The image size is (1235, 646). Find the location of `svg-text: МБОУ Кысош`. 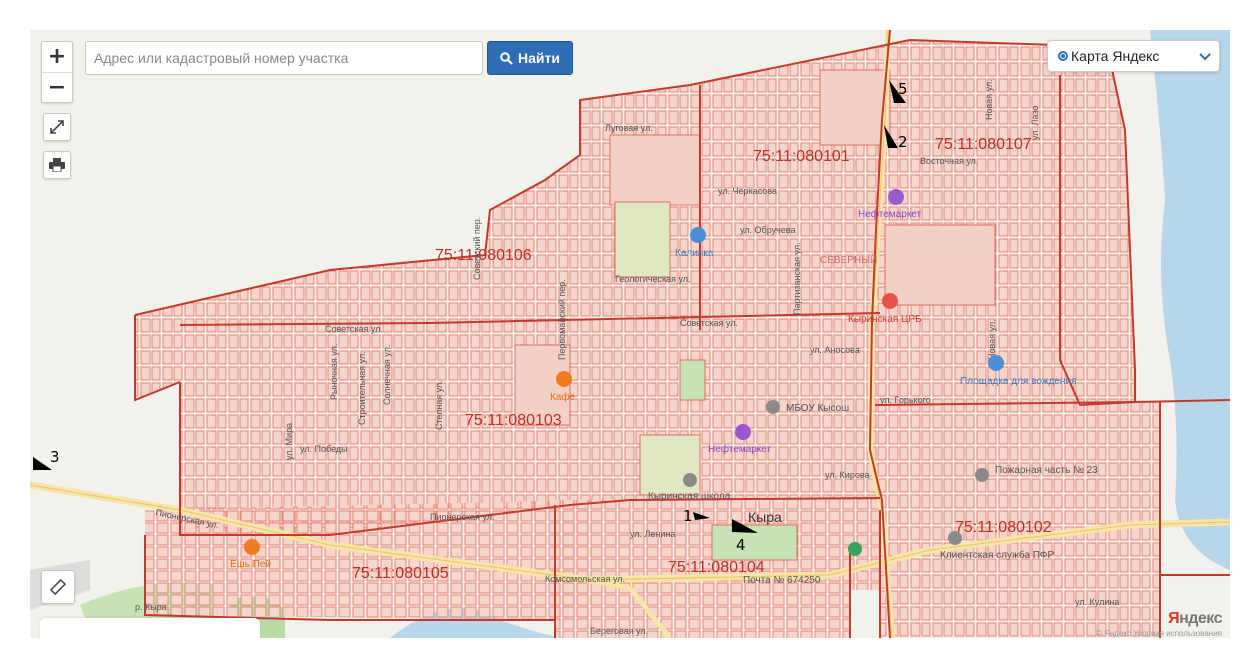

svg-text: МБОУ Кысош is located at coordinates (817, 408).